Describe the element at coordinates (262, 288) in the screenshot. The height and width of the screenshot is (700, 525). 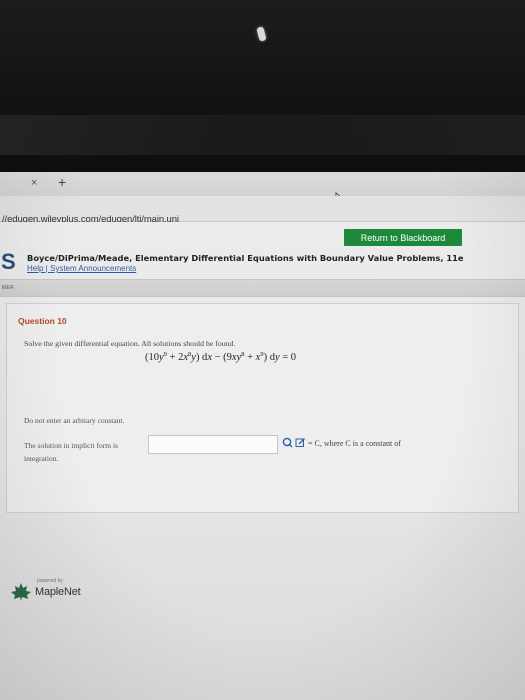
I see `nav-subbar: MER` at that location.